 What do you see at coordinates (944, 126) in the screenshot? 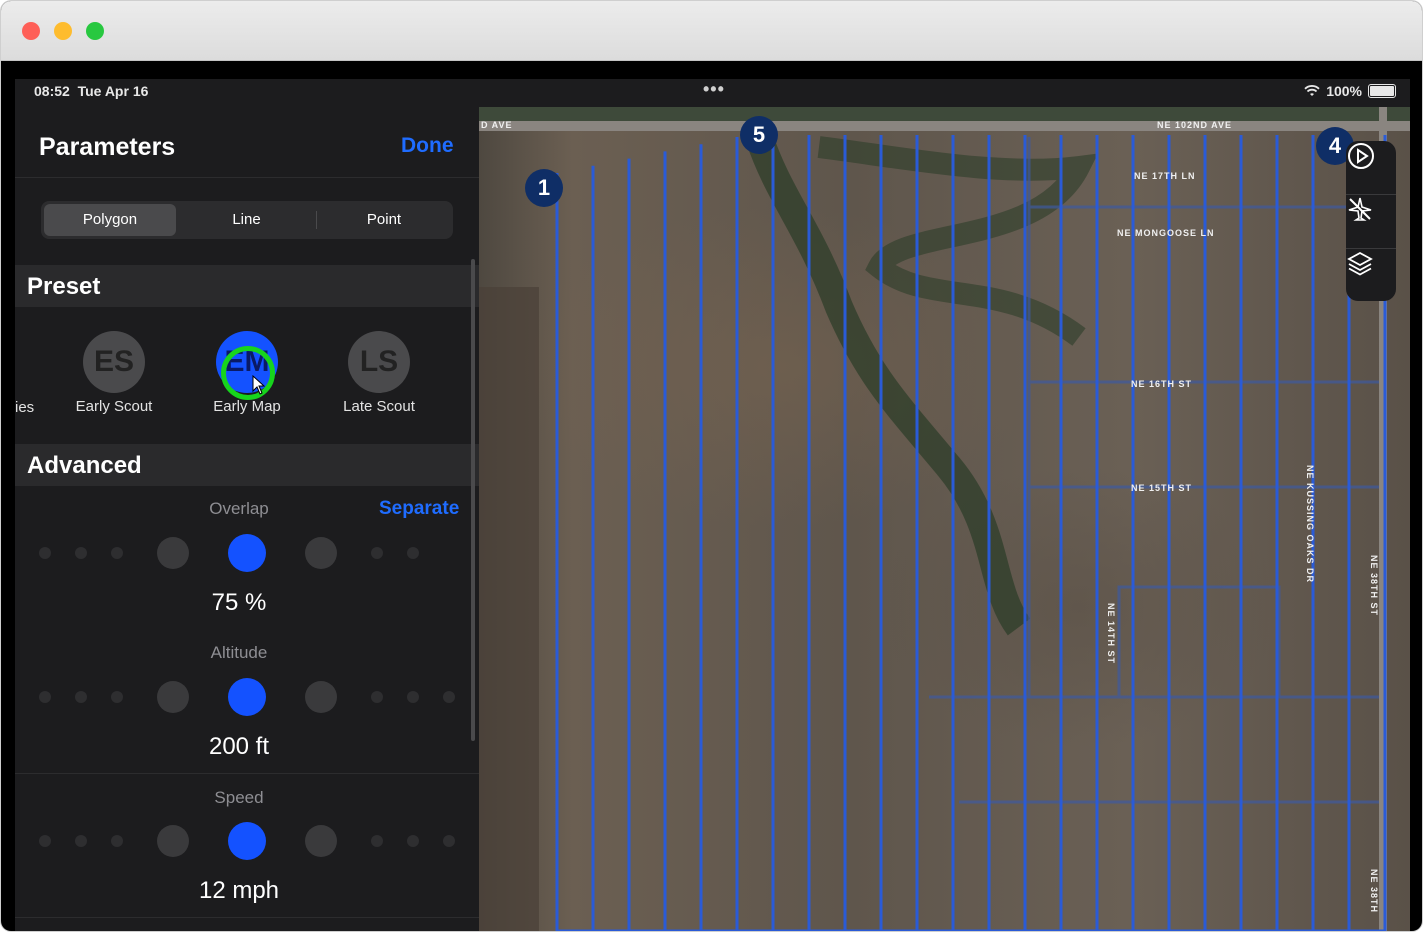
I see `road-top` at bounding box center [944, 126].